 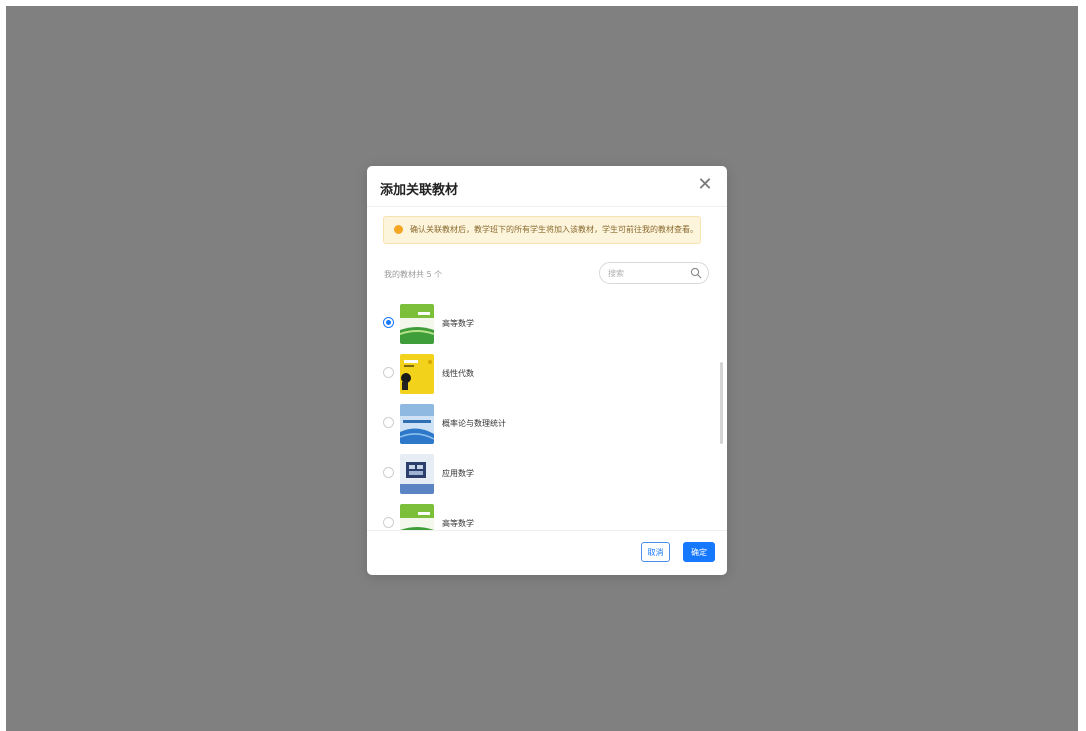 What do you see at coordinates (547, 530) in the screenshot?
I see `footer-divider` at bounding box center [547, 530].